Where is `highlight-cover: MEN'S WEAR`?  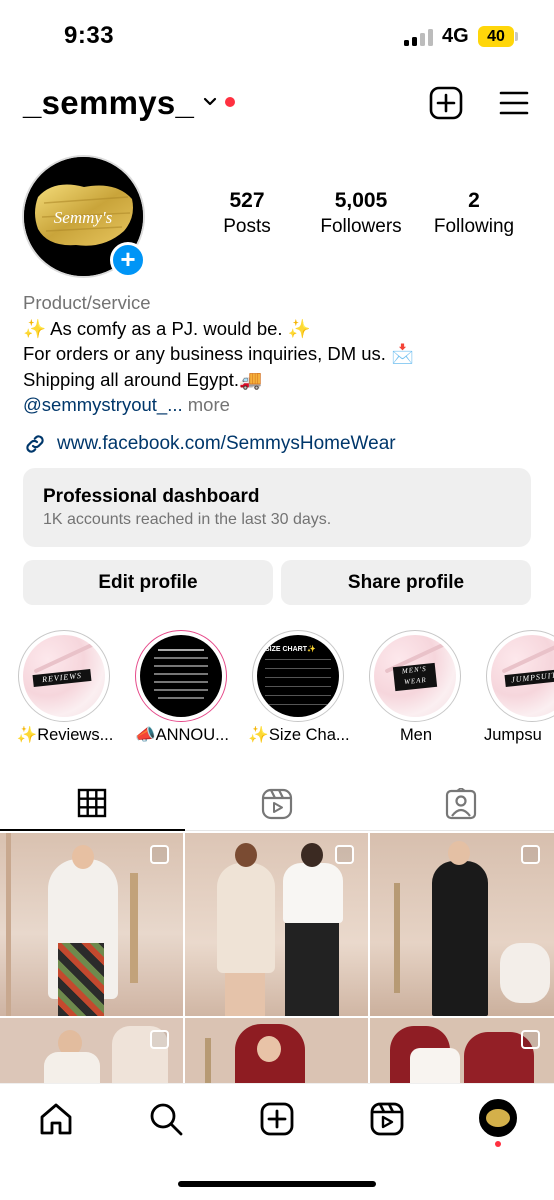
highlight-cover: MEN'S WEAR is located at coordinates (415, 676).